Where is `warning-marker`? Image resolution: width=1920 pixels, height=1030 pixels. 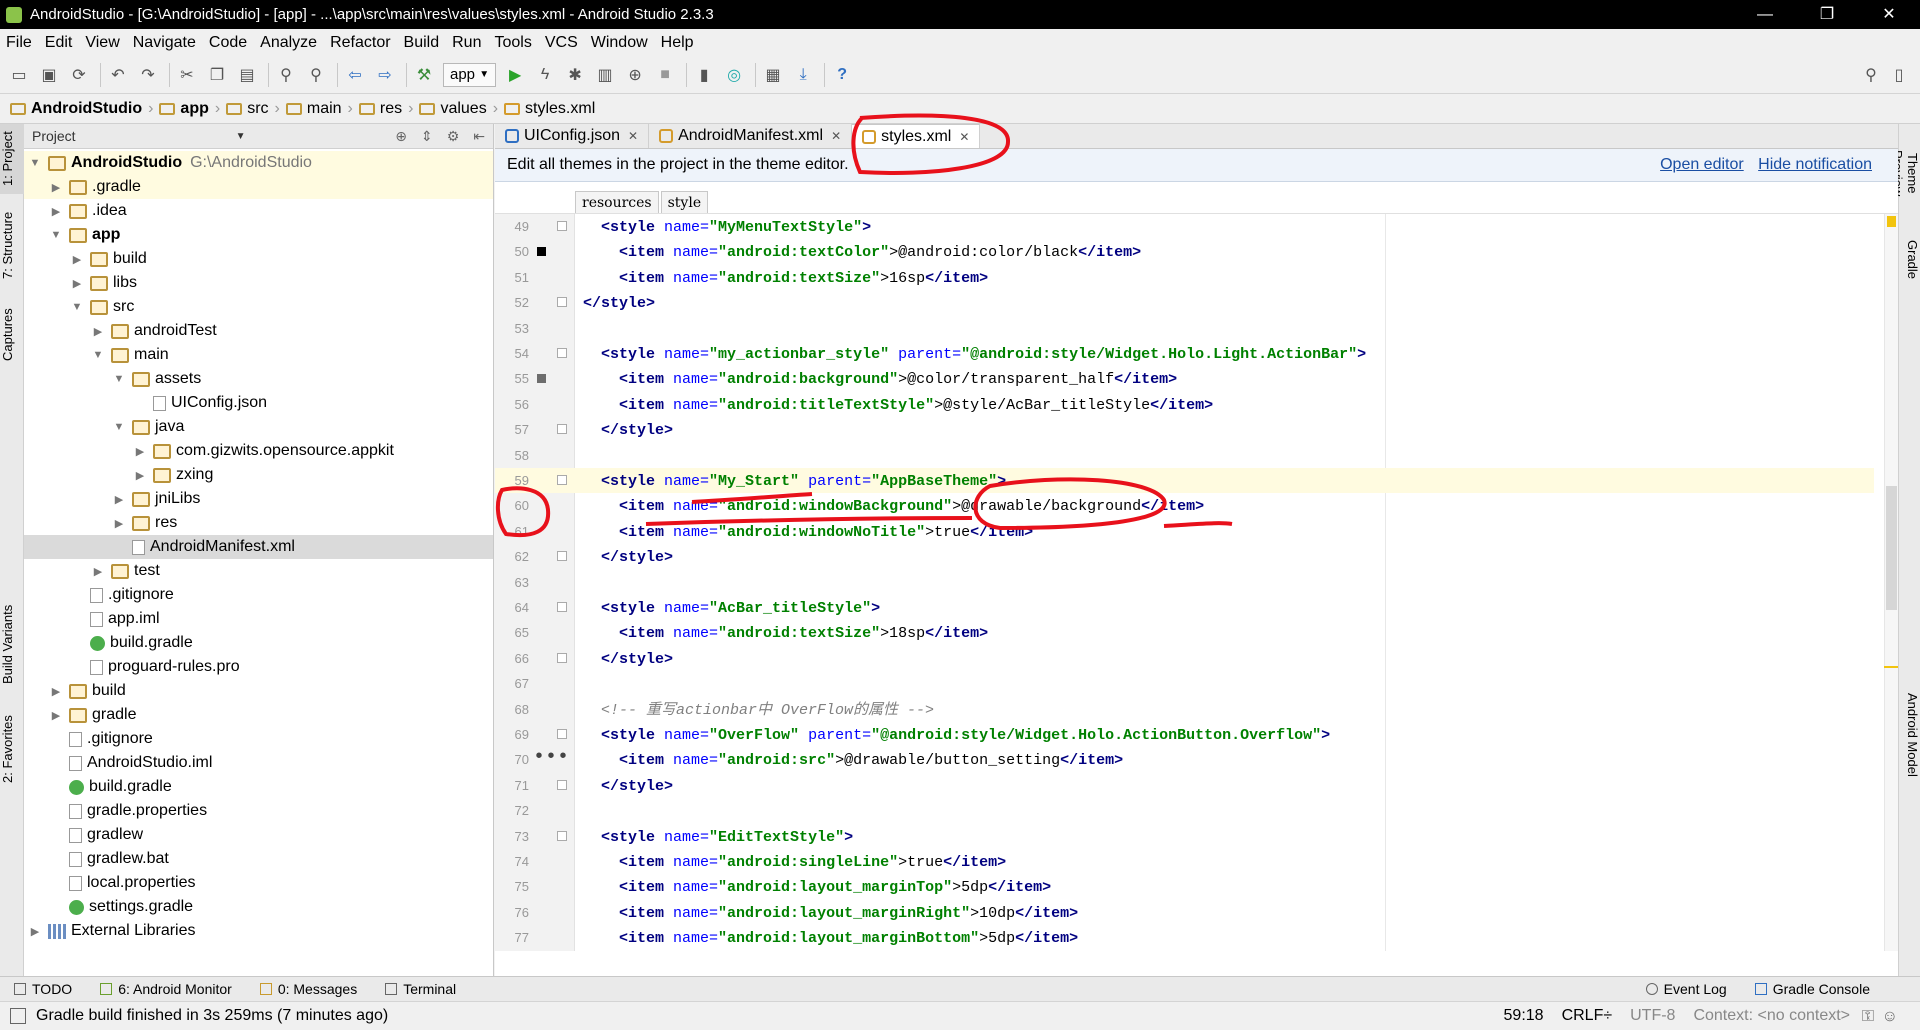
warning-marker is located at coordinates (1891, 667).